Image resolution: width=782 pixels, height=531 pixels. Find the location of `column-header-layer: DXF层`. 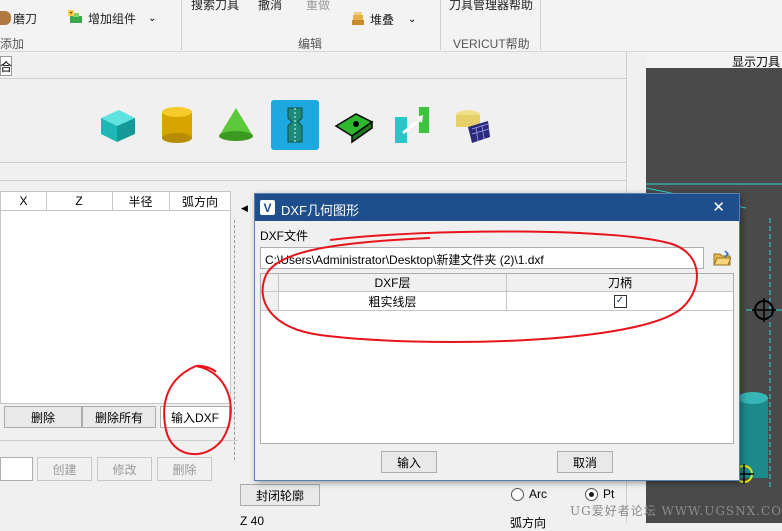

column-header-layer: DXF层 is located at coordinates (393, 283).